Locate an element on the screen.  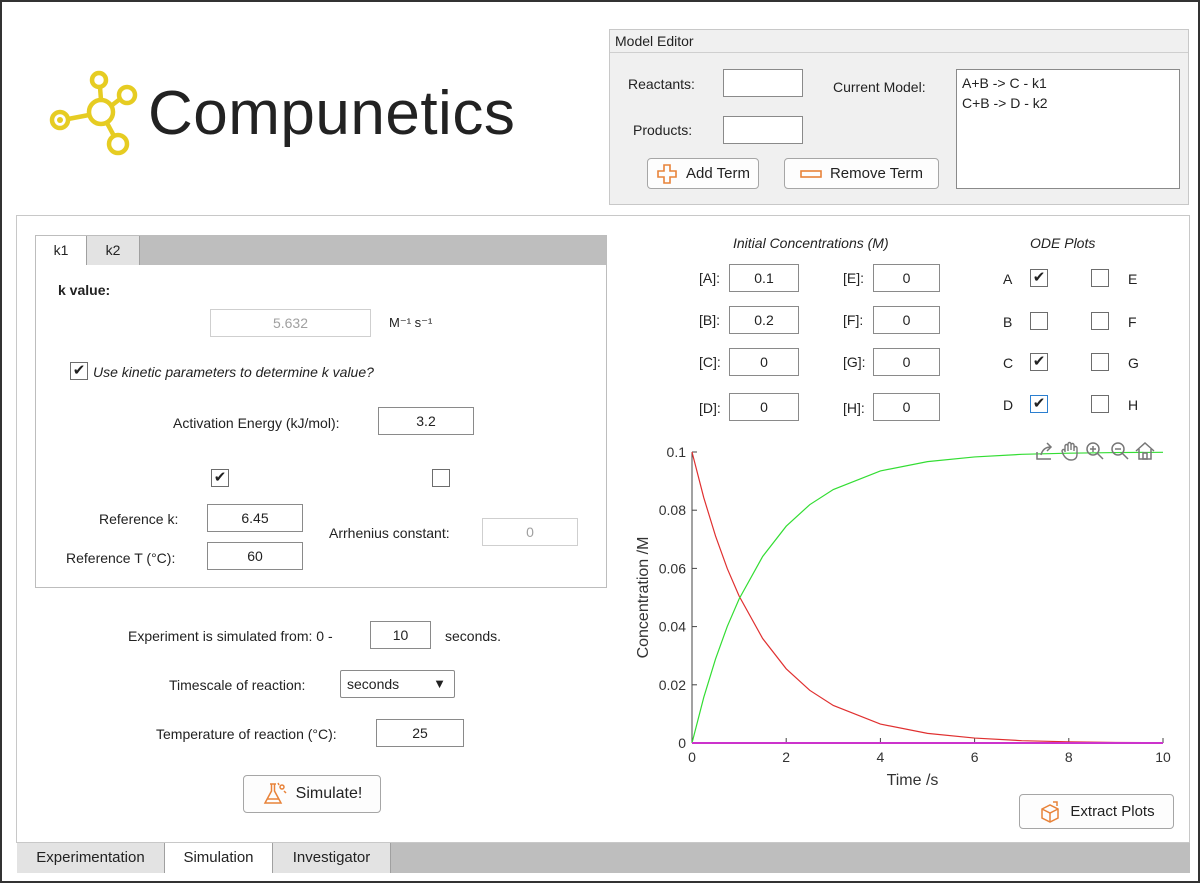
zoom-in-icon is located at coordinates (1095, 451).